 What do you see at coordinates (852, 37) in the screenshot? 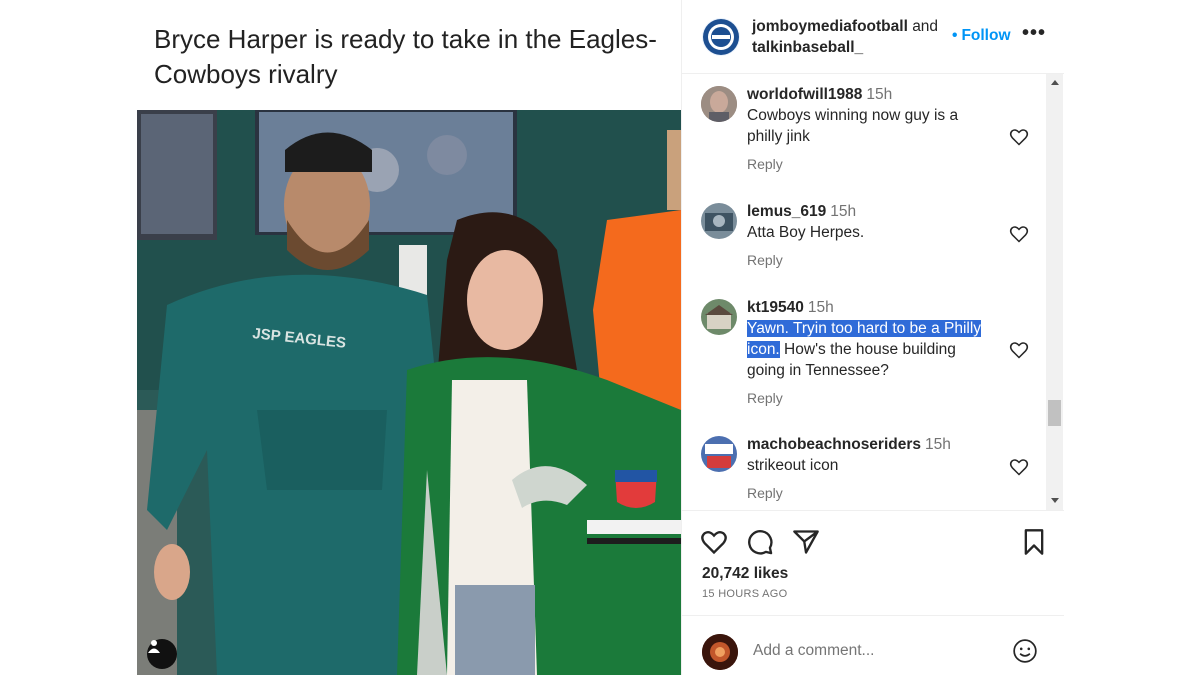
I see `author-names: jomboymediafootball and talkinbaseball_` at bounding box center [852, 37].